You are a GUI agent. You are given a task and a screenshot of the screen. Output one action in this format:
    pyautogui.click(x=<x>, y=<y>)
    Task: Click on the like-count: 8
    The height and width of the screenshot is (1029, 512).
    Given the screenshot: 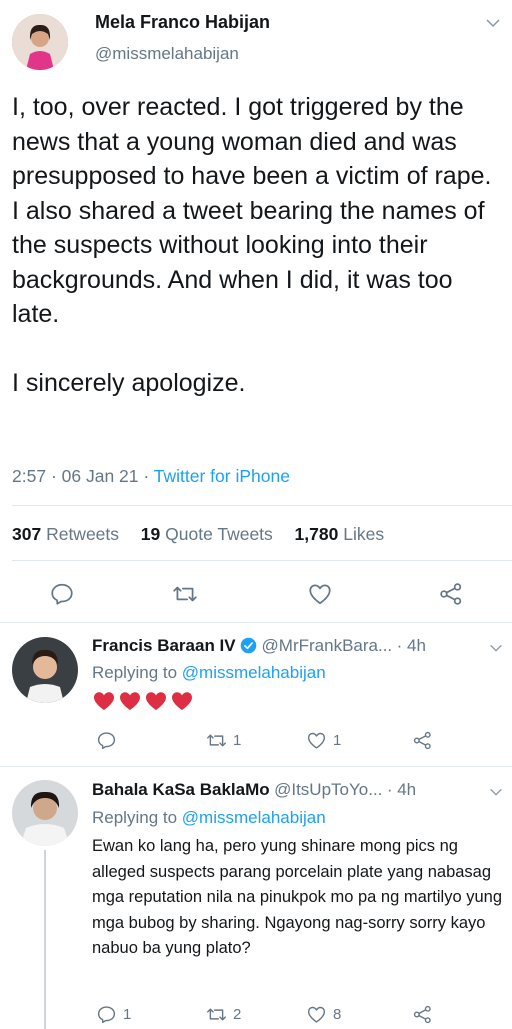 What is the action you would take?
    pyautogui.click(x=337, y=1014)
    